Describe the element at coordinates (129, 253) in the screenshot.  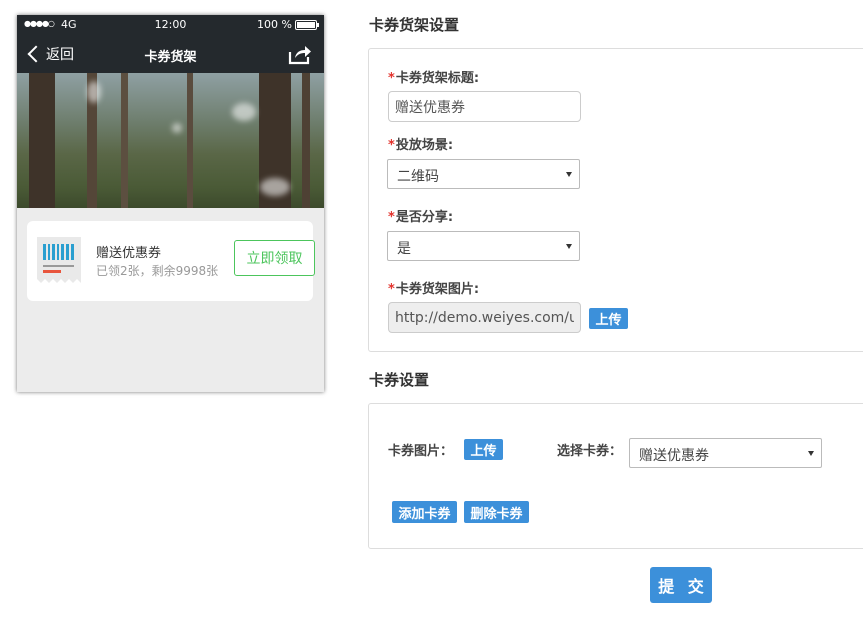
I see `coupon-name: 赠送优惠券` at that location.